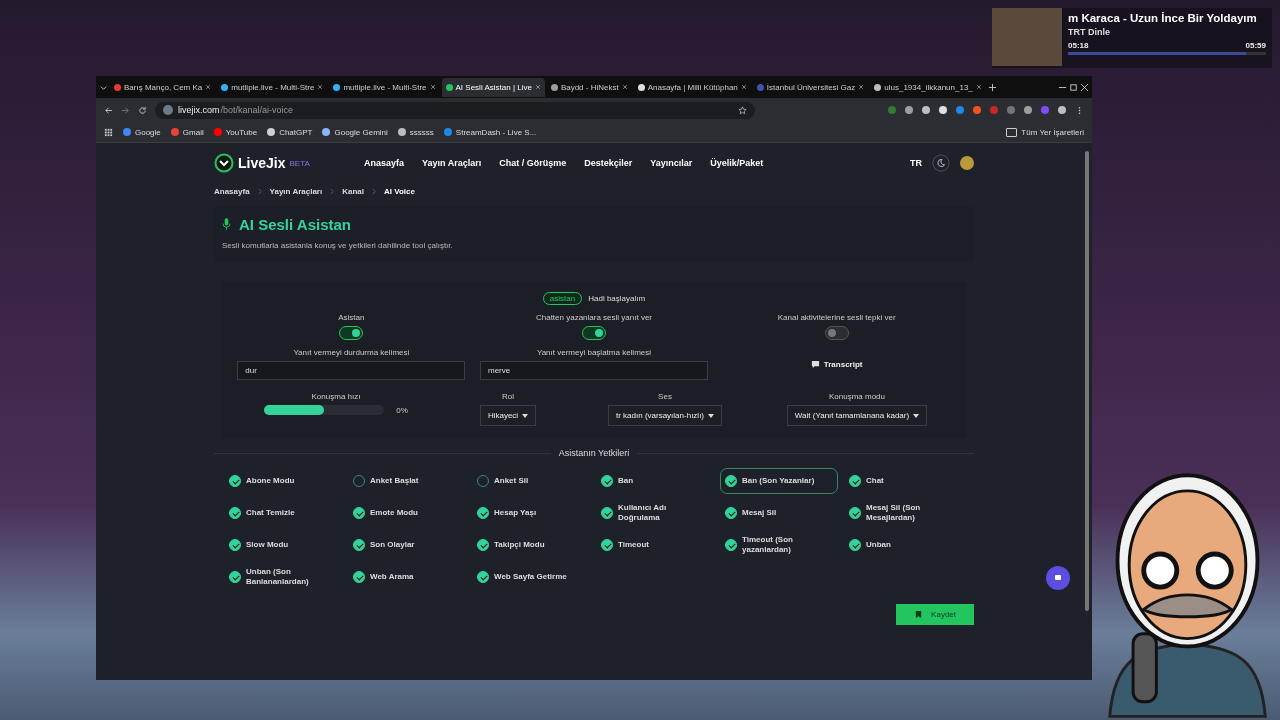  What do you see at coordinates (903, 513) in the screenshot?
I see `permission-item: Mesaj Sil (Son Mesajlardan)` at bounding box center [903, 513].